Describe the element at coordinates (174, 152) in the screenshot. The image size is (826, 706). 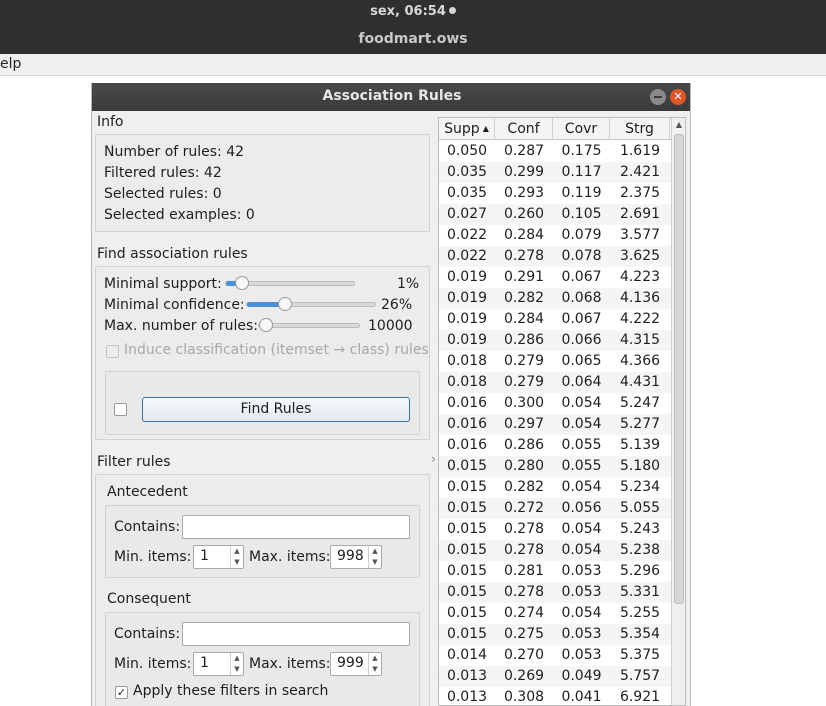
I see `number-of-rules: Number of rules: 42` at that location.